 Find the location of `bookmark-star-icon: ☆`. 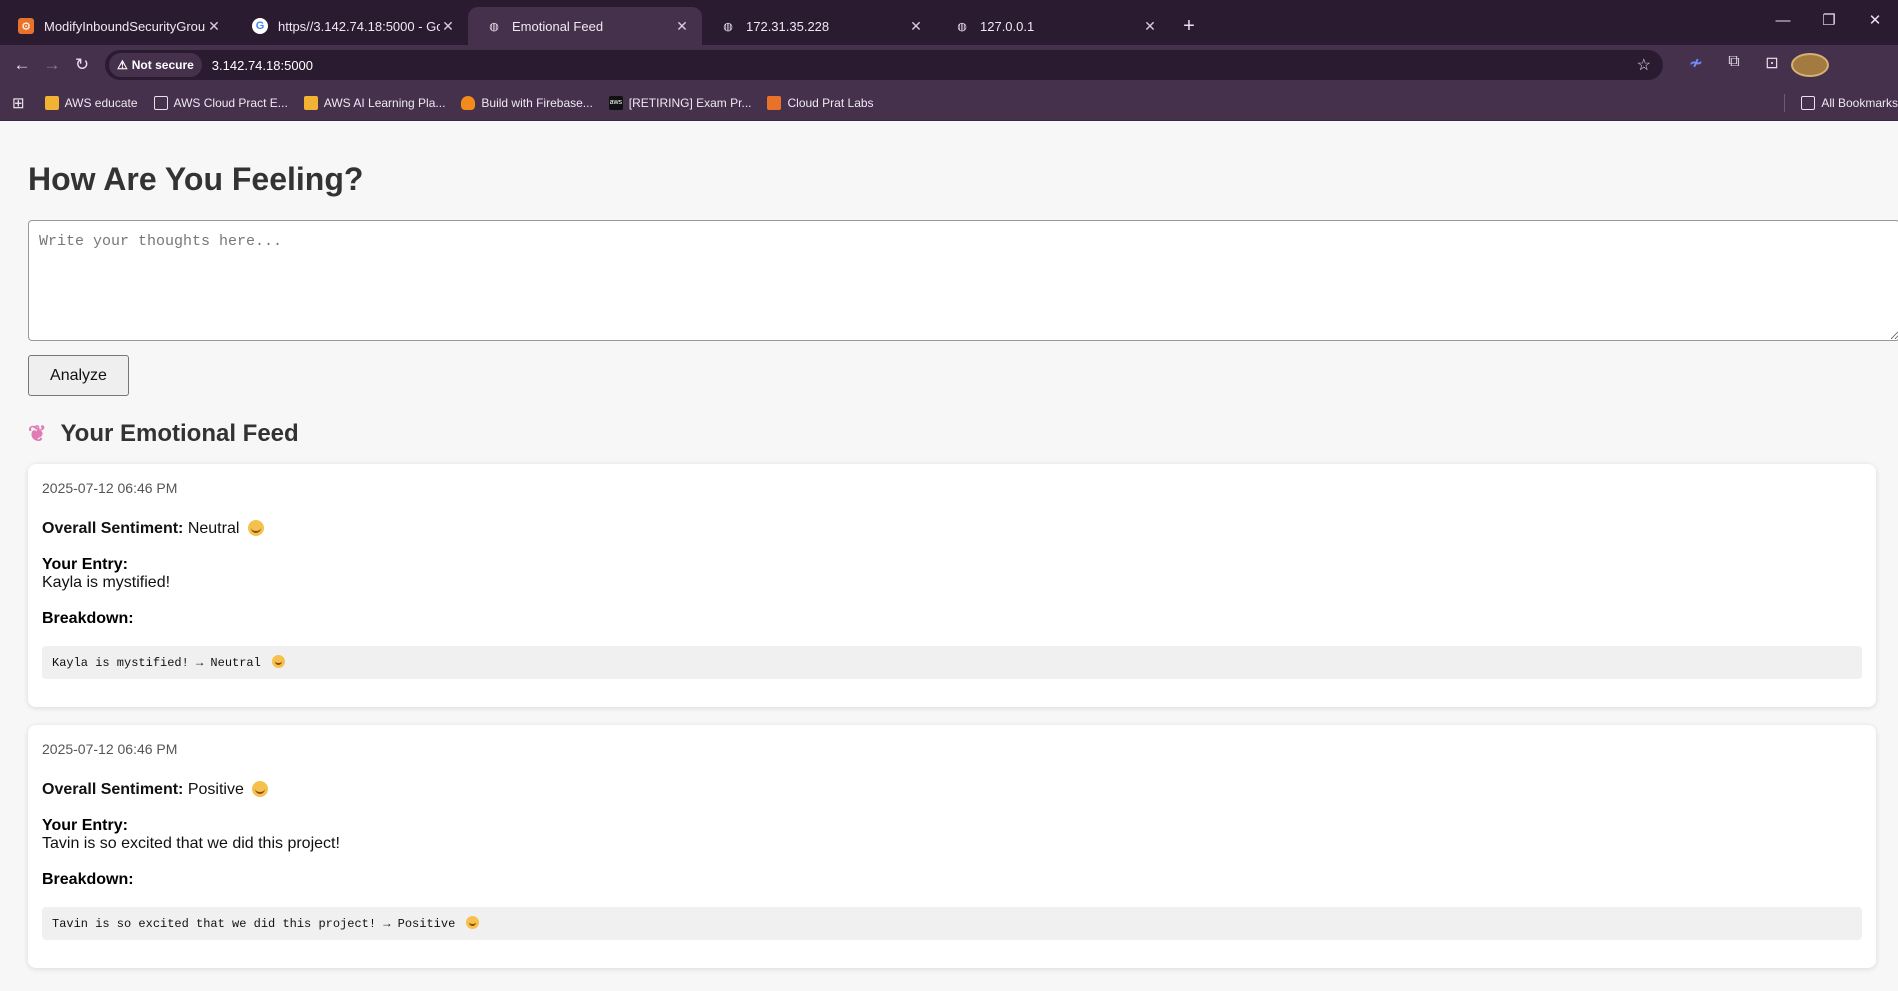

bookmark-star-icon: ☆ is located at coordinates (1644, 65).